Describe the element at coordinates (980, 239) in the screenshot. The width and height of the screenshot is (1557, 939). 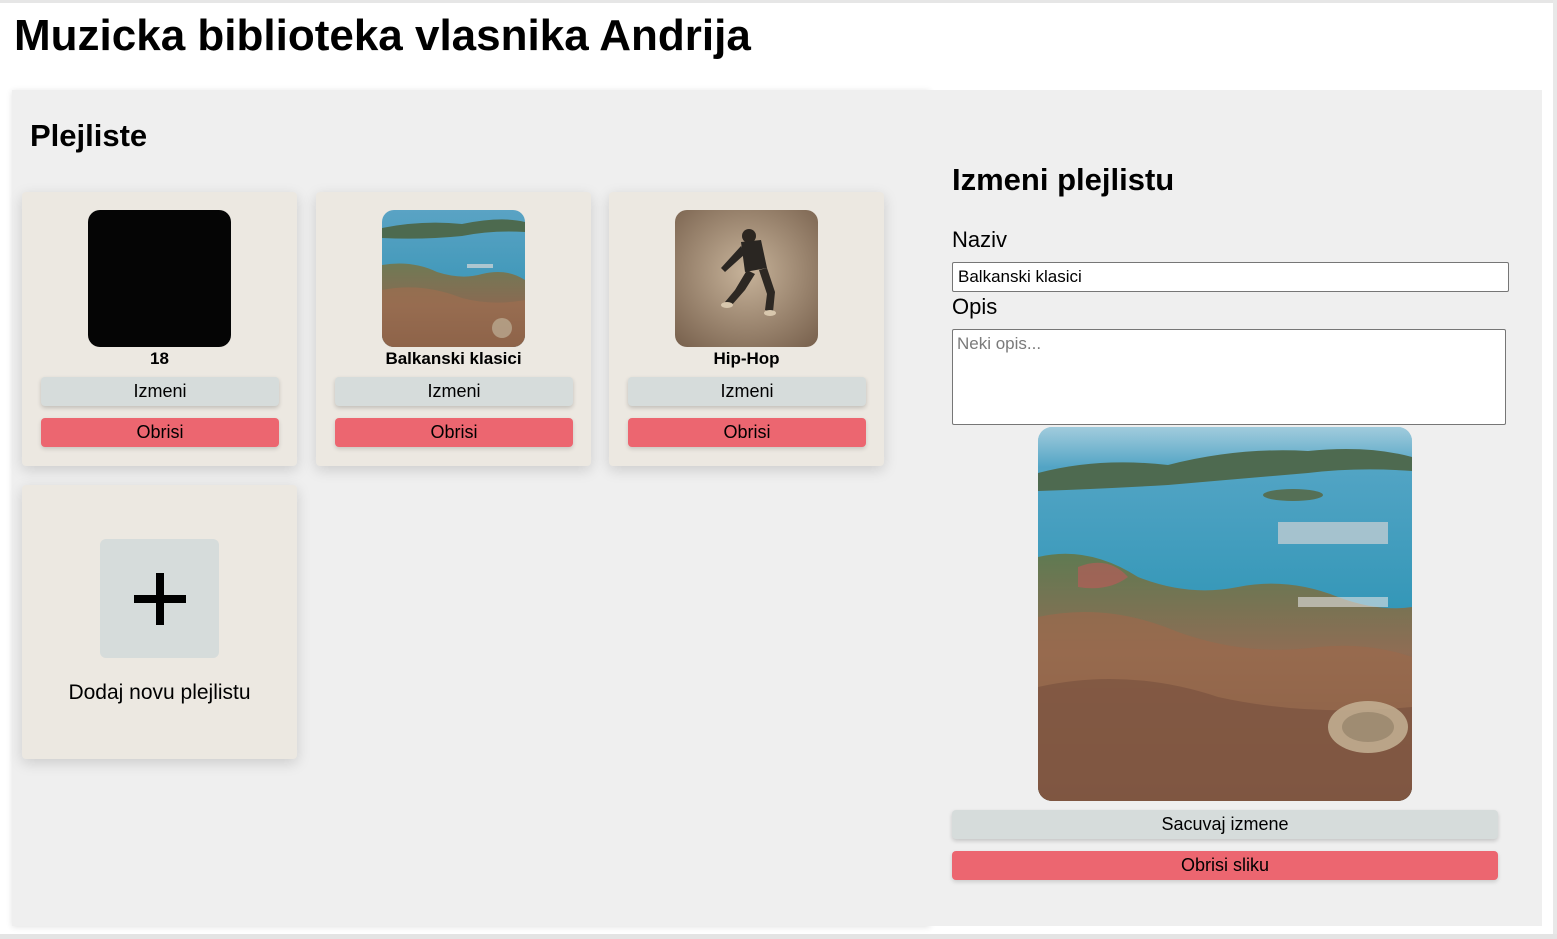
I see `name-label: Naziv` at that location.